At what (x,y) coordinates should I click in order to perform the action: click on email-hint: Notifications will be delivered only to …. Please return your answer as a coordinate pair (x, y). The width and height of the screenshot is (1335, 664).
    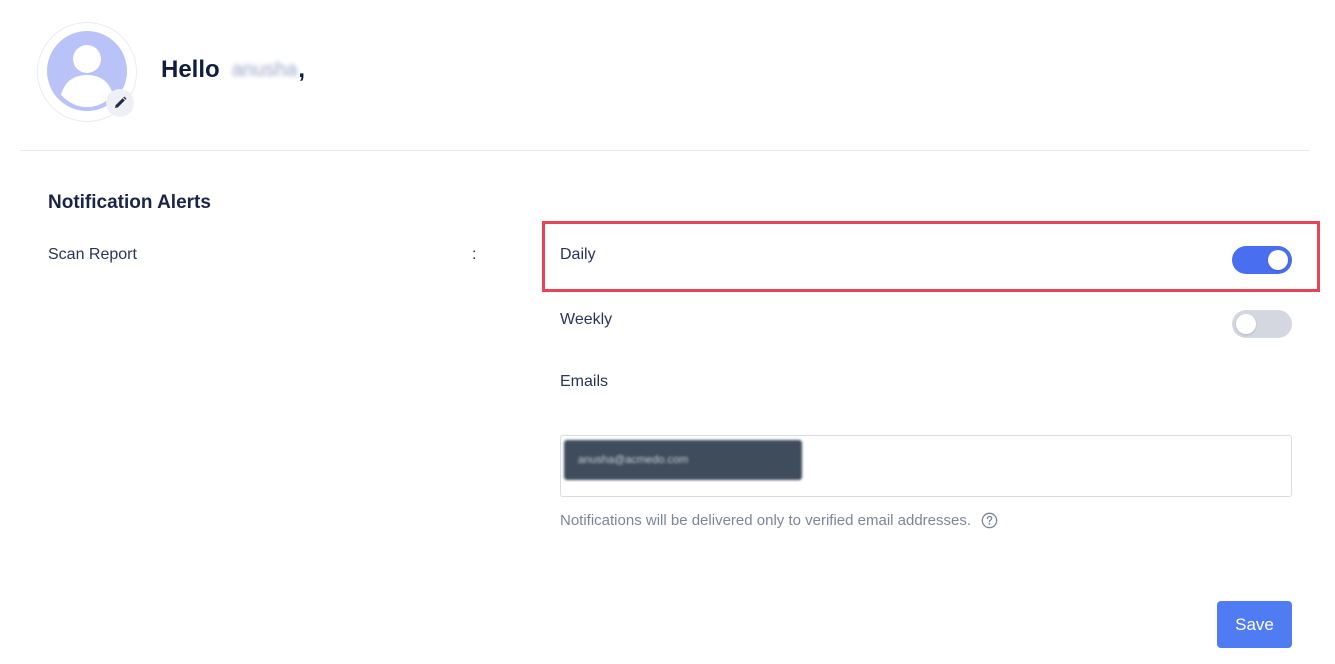
    Looking at the image, I should click on (779, 520).